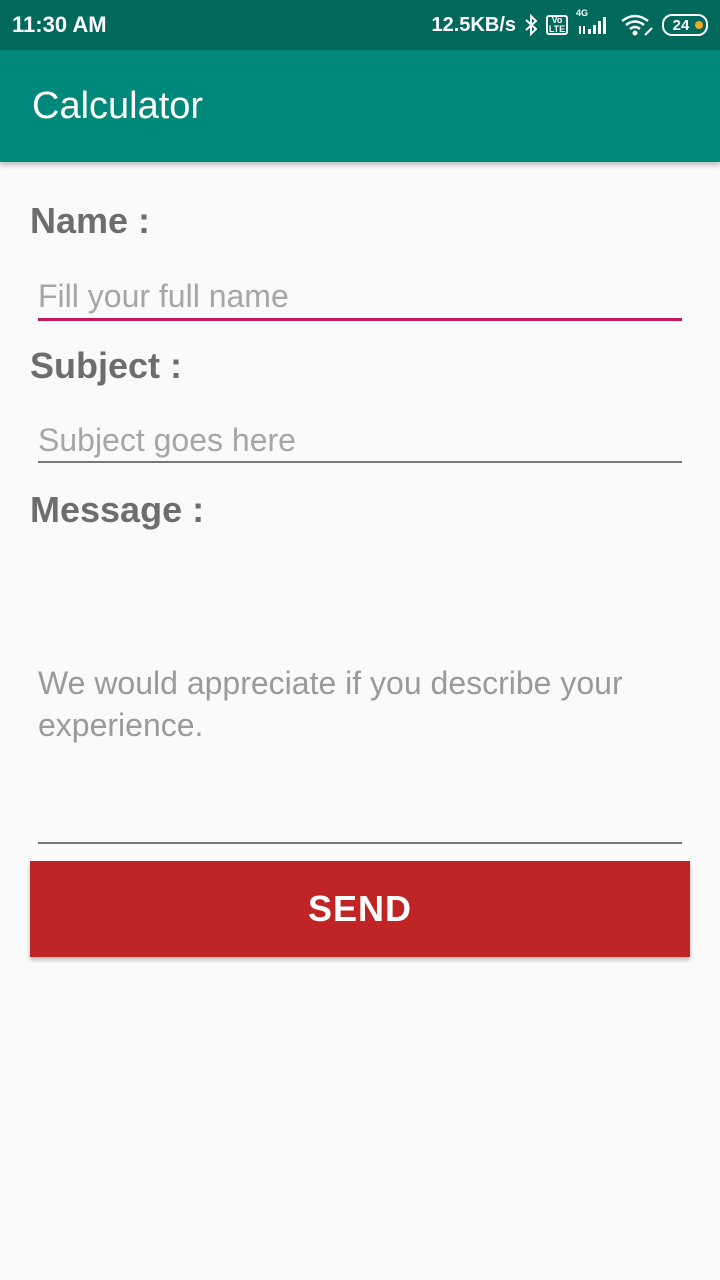 This screenshot has height=1280, width=720. I want to click on status-icons: 12.5KB/s Vo LTE 4G 24, so click(569, 22).